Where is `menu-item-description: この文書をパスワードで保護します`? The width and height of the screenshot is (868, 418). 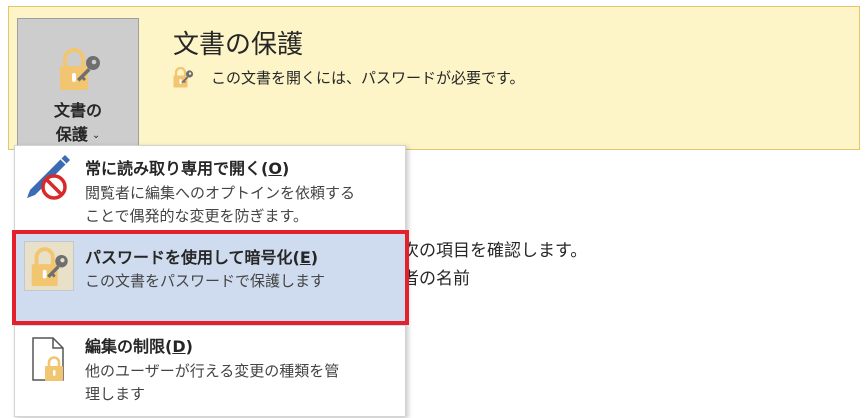 menu-item-description: この文書をパスワードで保護します is located at coordinates (205, 281).